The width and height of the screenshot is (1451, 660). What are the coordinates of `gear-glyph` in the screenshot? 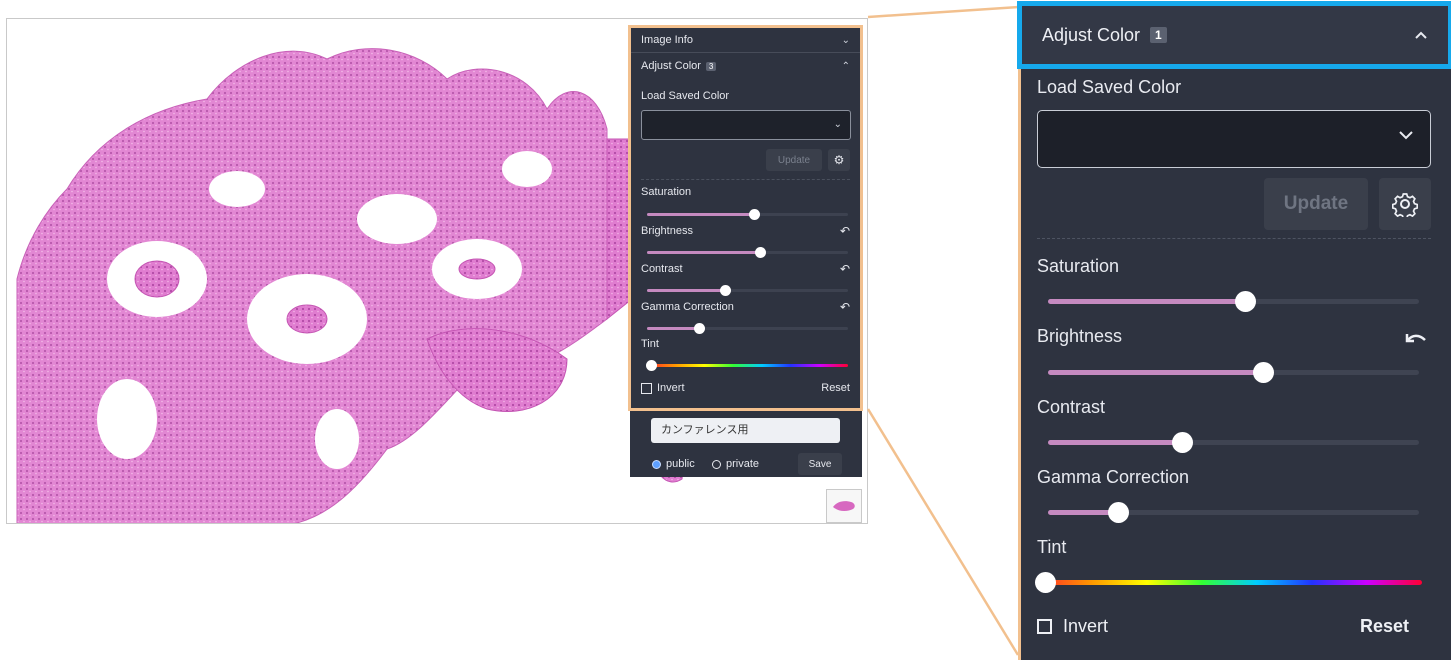 It's located at (1405, 205).